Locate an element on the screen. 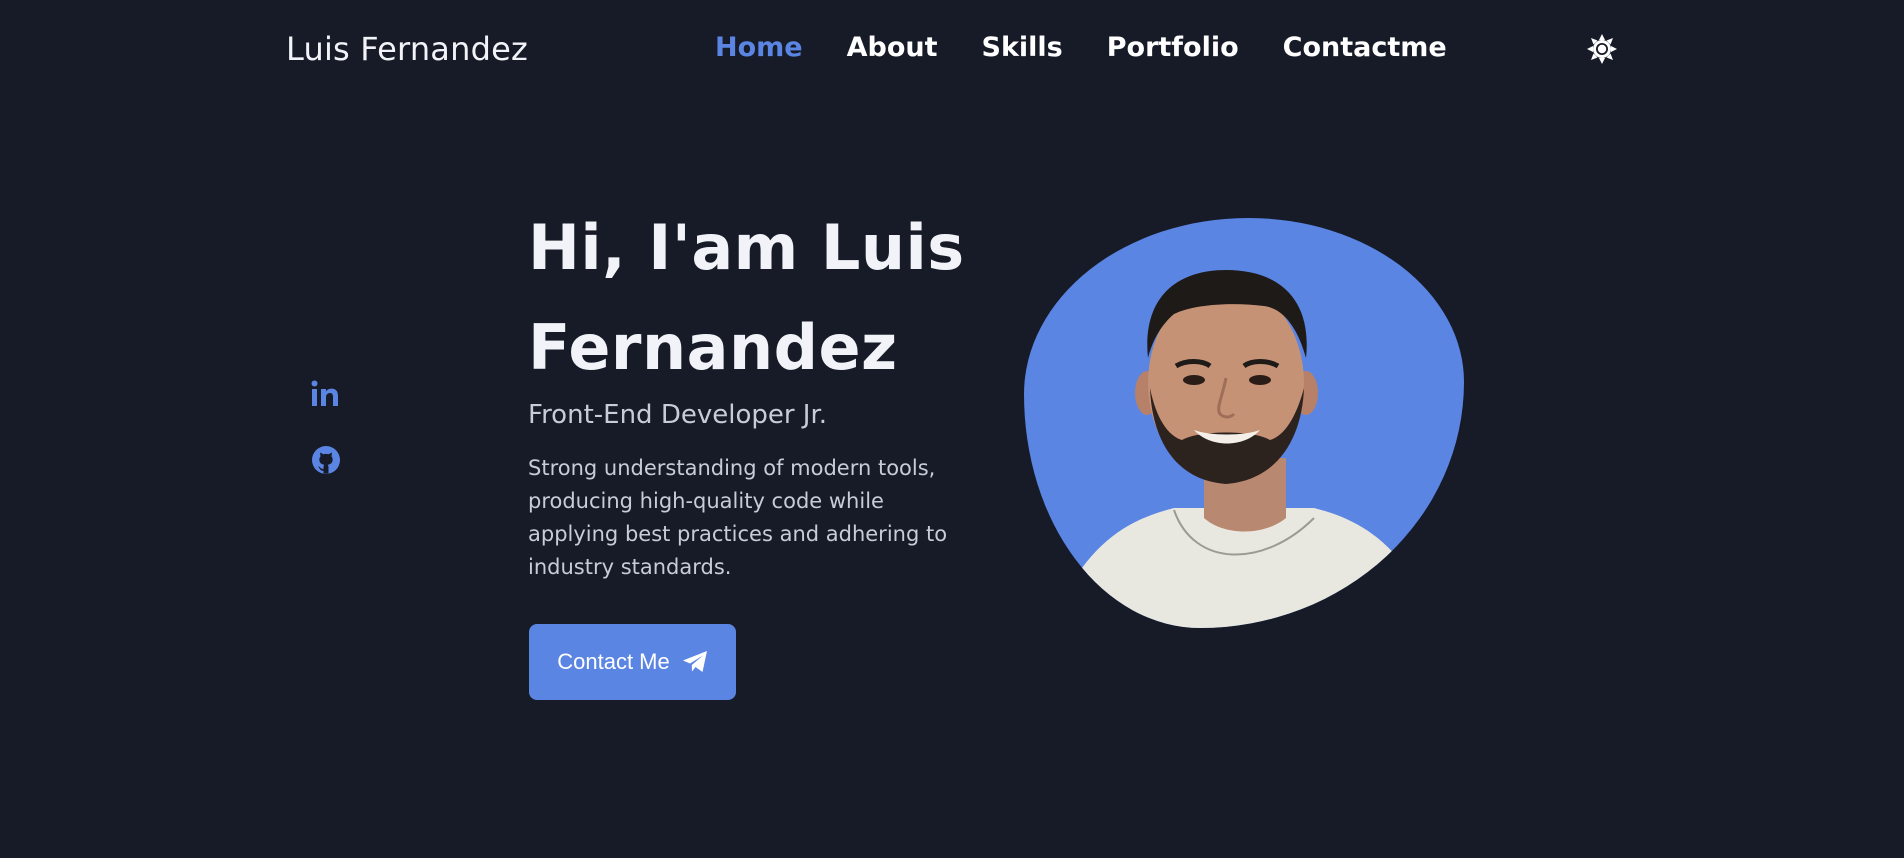 This screenshot has height=858, width=1904. profile-photo is located at coordinates (1244, 423).